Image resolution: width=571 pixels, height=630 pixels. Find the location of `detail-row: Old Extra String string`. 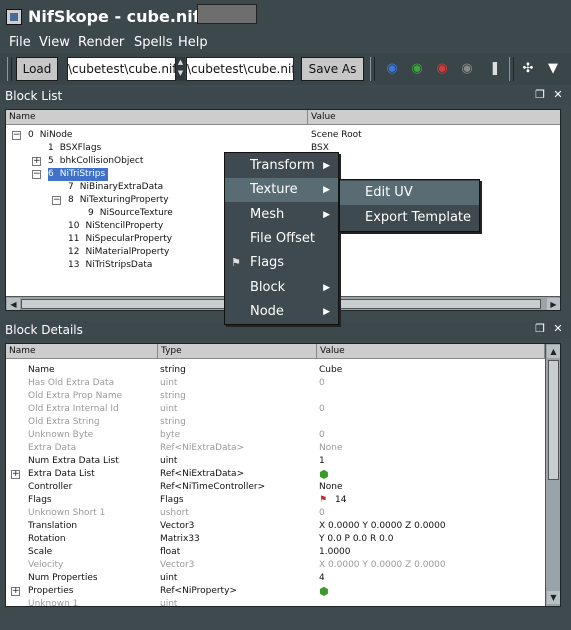

detail-row: Old Extra String string is located at coordinates (275, 422).